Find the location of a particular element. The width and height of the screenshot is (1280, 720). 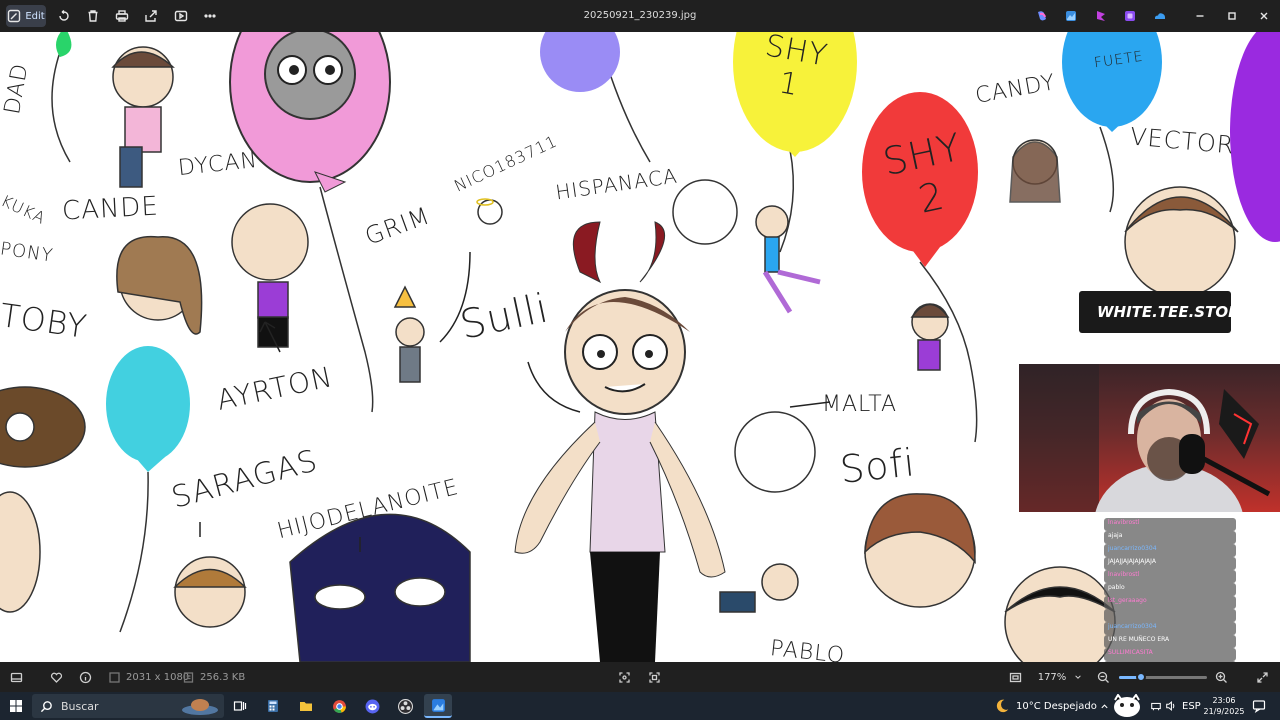

sulli-character is located at coordinates (620, 441).